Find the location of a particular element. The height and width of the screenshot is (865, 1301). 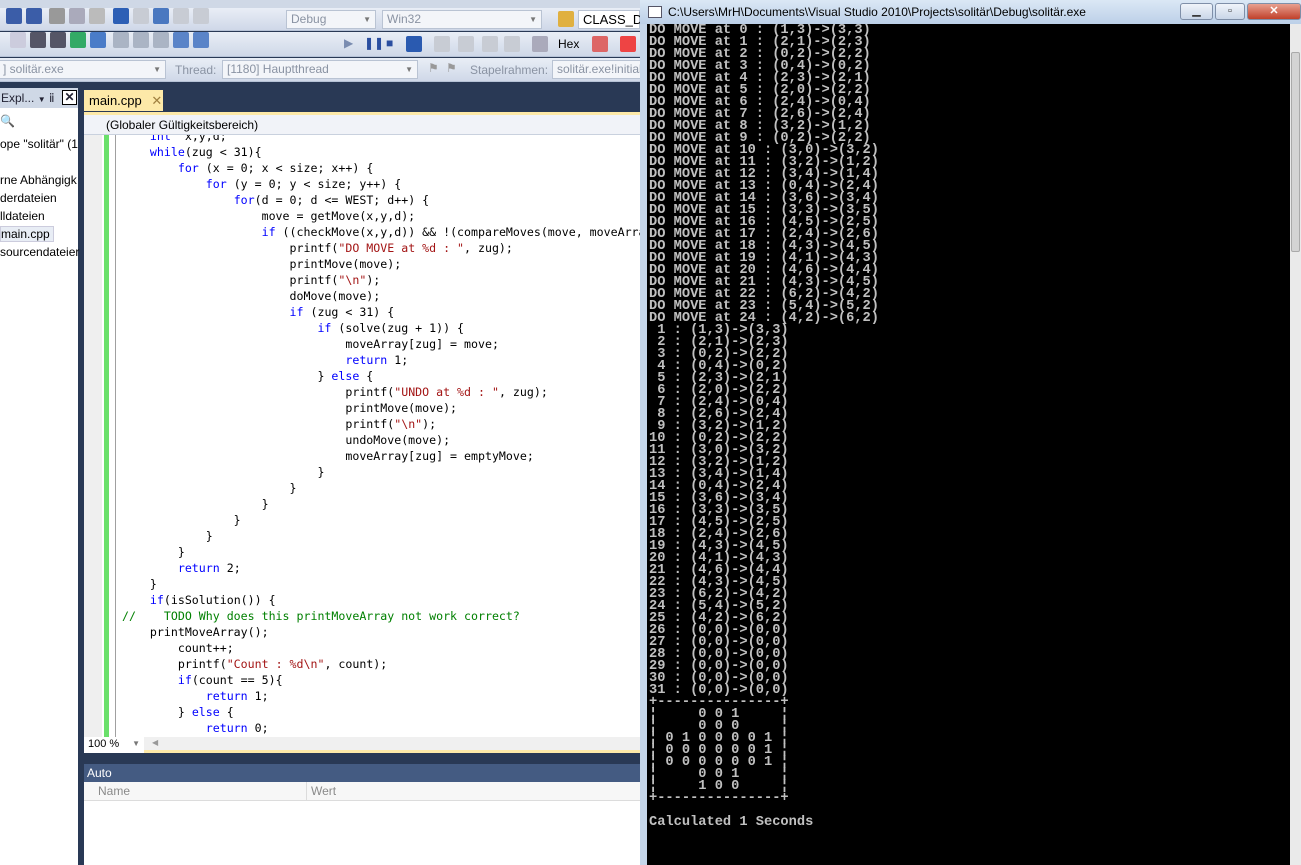

outdent-icon is located at coordinates (38, 40).